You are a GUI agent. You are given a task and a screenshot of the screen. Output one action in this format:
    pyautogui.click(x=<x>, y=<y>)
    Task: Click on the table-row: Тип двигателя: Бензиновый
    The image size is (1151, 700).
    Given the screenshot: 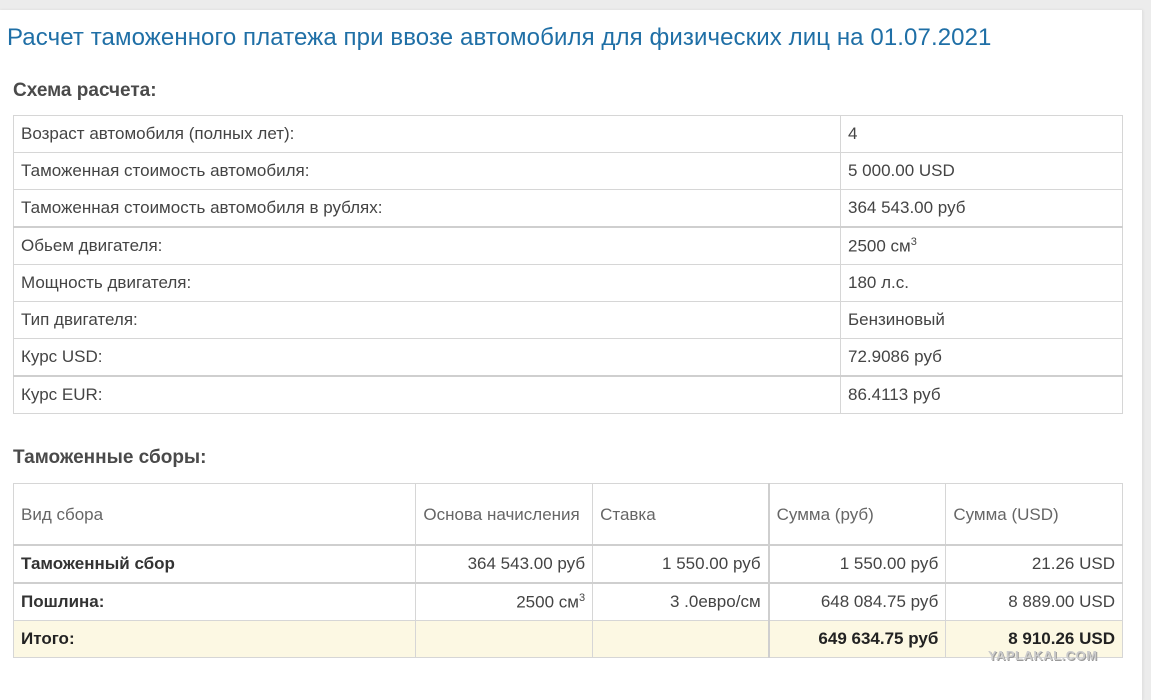 What is the action you would take?
    pyautogui.click(x=568, y=320)
    